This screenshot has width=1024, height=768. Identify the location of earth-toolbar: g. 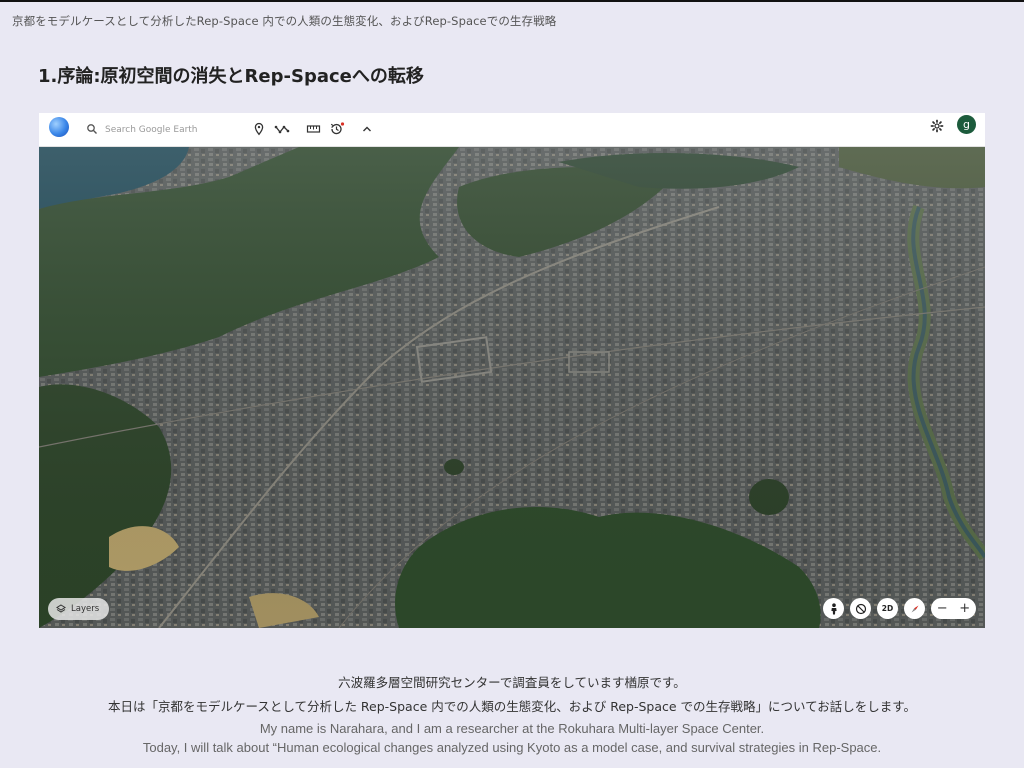
(512, 130).